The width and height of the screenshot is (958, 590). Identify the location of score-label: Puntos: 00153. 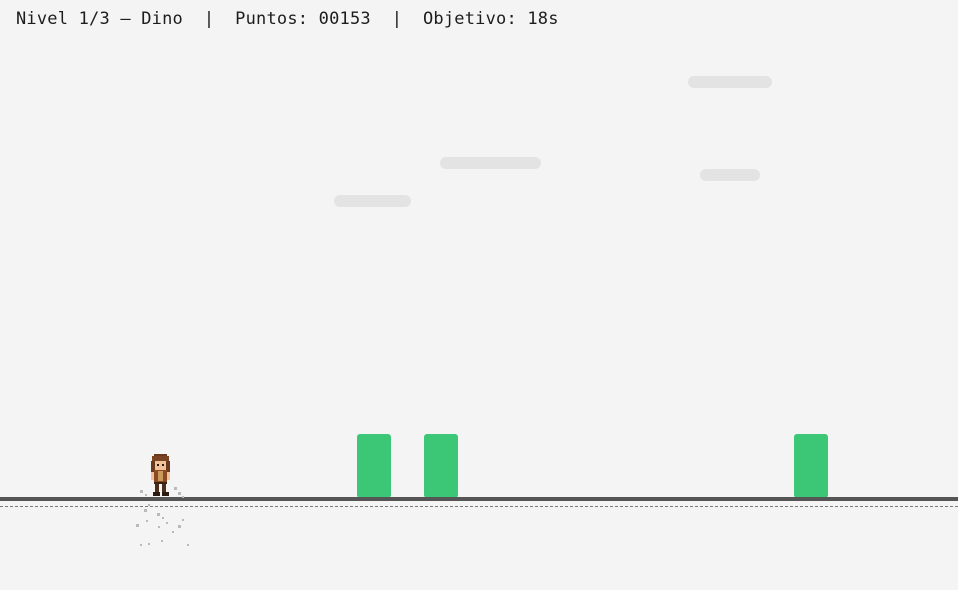
(303, 19).